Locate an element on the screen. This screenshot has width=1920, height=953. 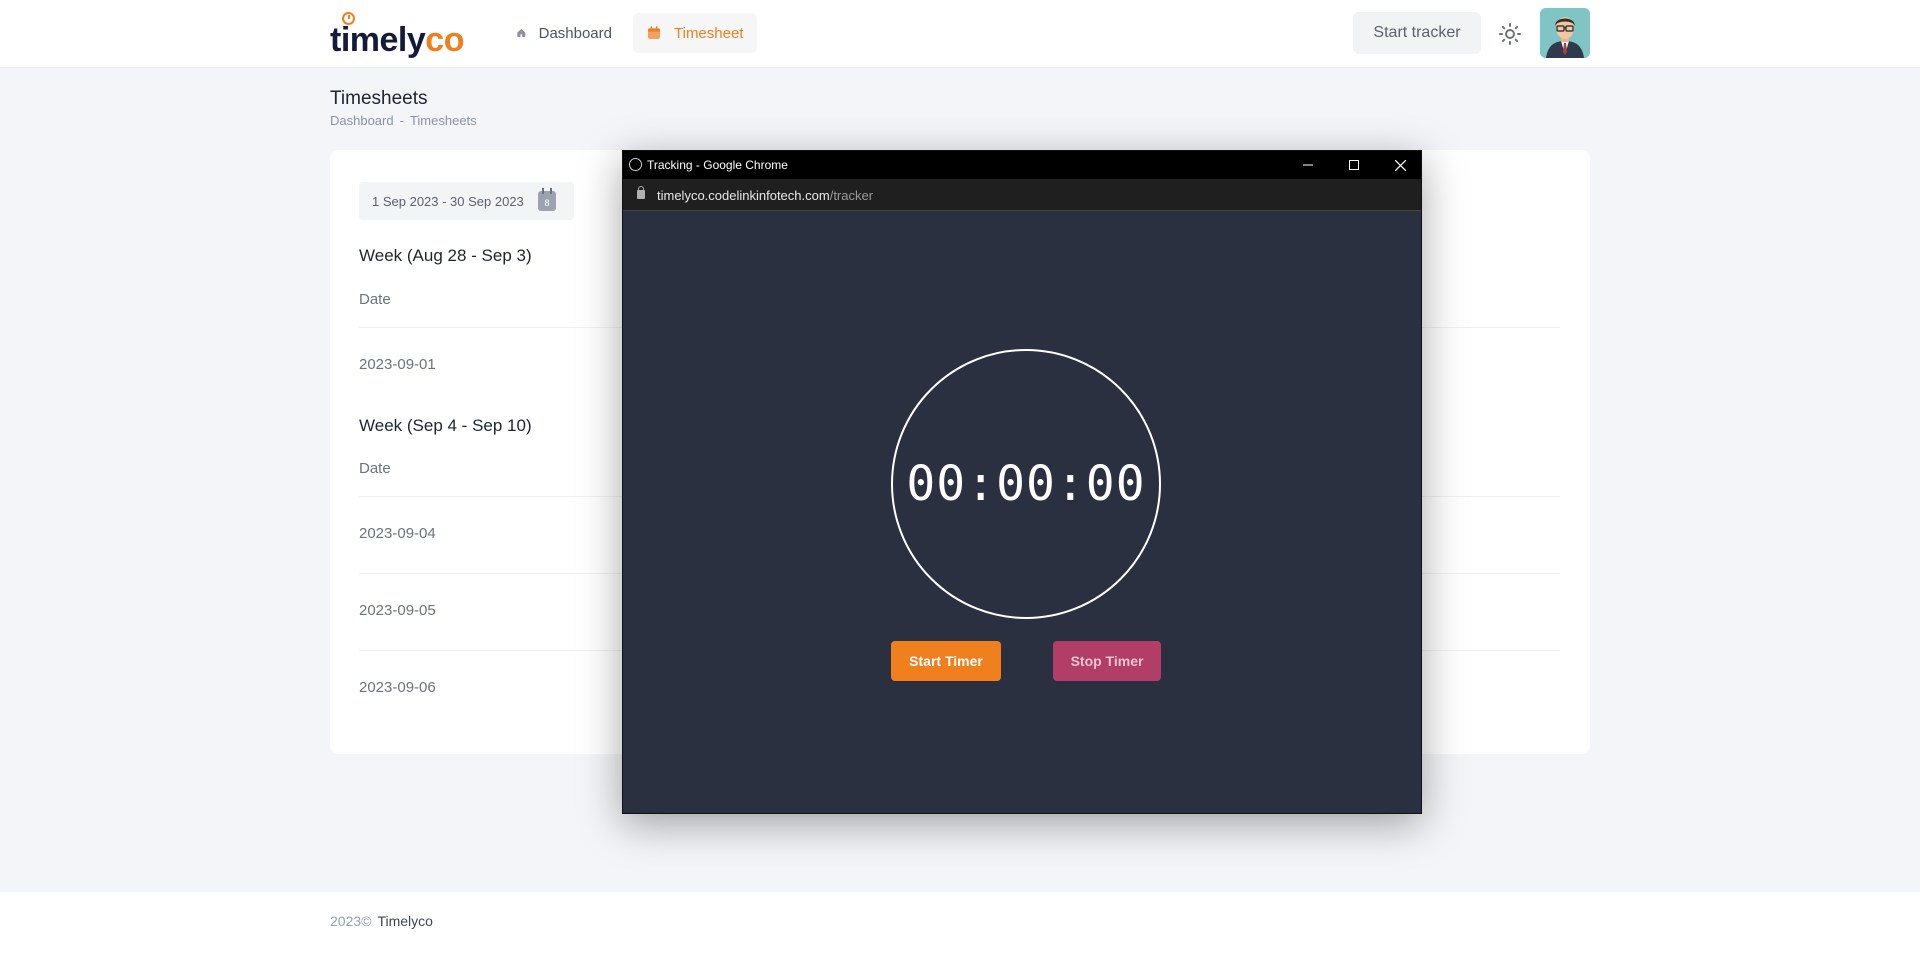
page-title: Timesheets is located at coordinates (379, 98).